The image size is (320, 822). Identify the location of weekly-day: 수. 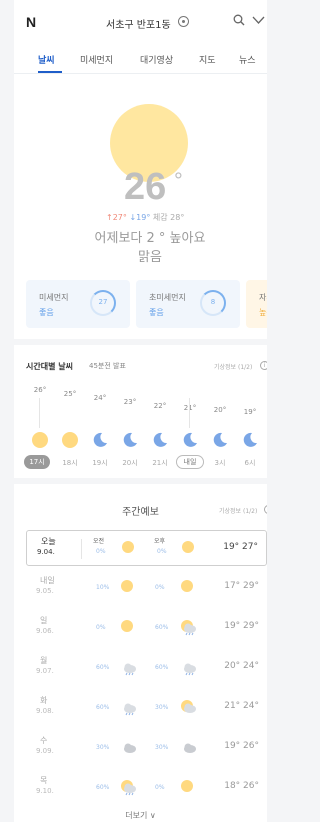
(44, 740).